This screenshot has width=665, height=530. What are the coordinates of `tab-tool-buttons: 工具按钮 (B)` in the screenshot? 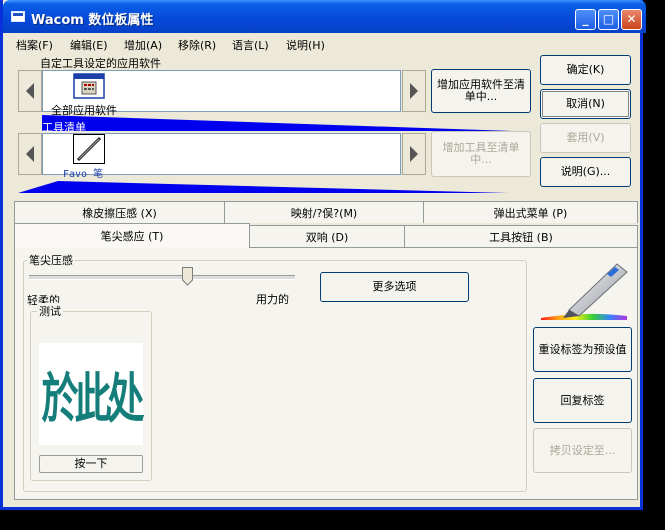 It's located at (521, 236).